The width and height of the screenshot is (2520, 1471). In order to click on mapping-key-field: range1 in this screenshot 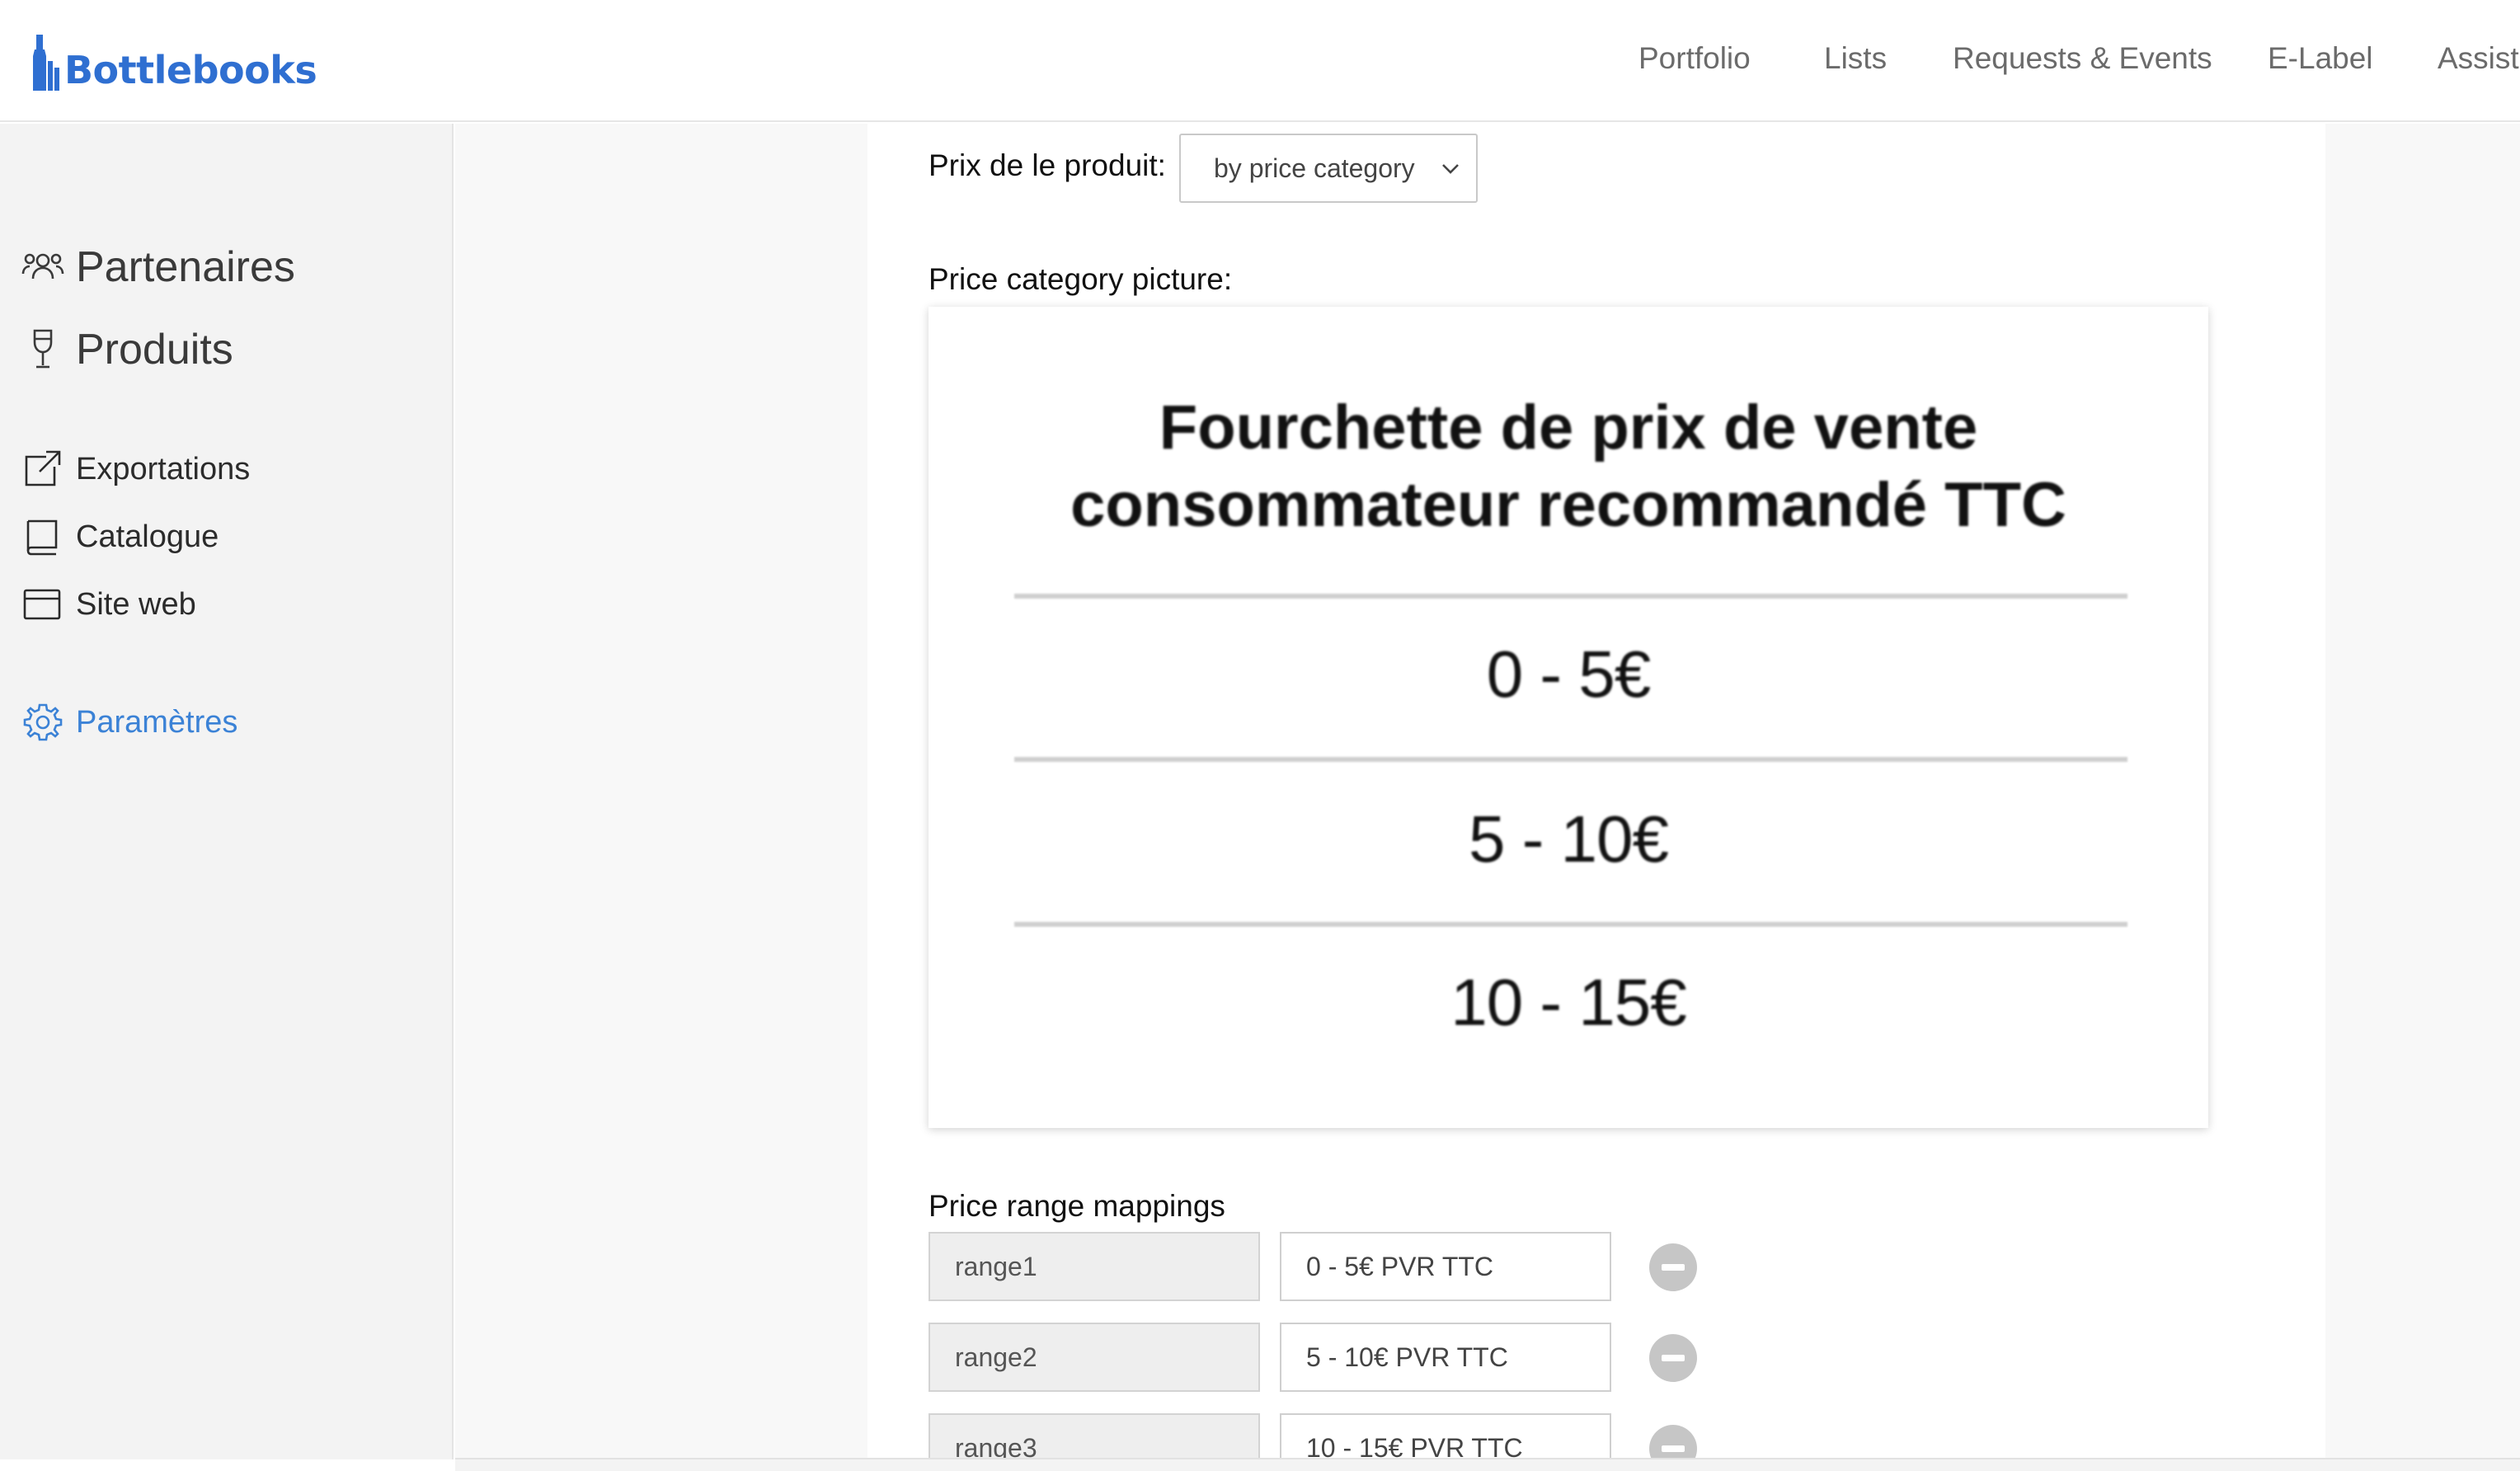, I will do `click(1094, 1266)`.